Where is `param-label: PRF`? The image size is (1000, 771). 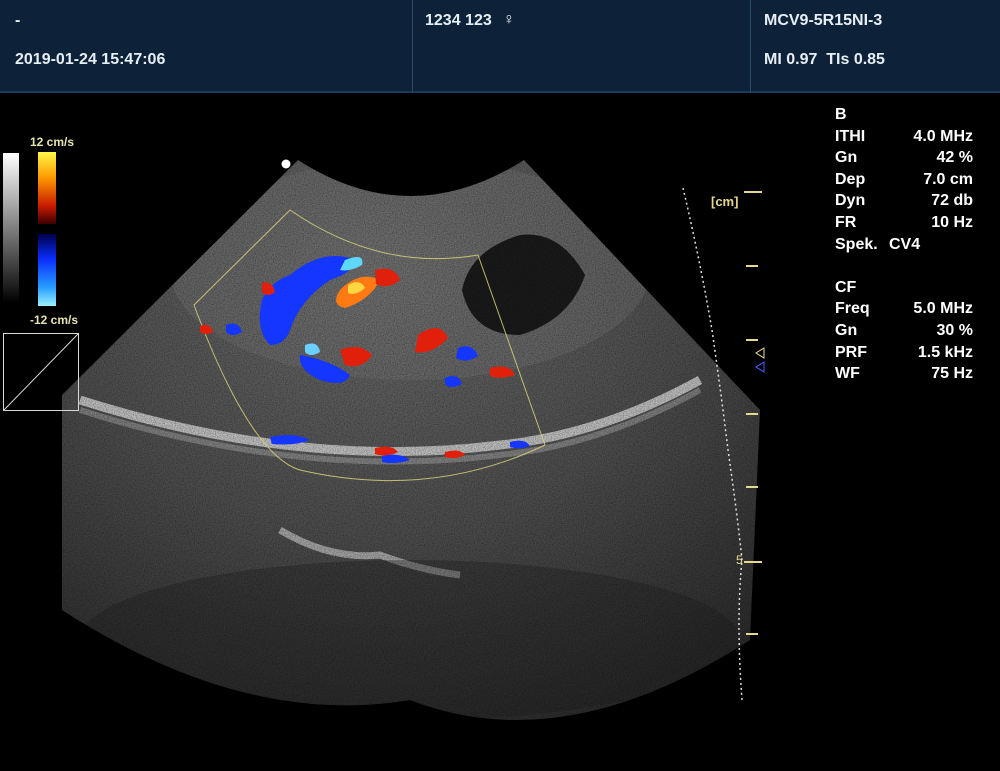
param-label: PRF is located at coordinates (851, 352).